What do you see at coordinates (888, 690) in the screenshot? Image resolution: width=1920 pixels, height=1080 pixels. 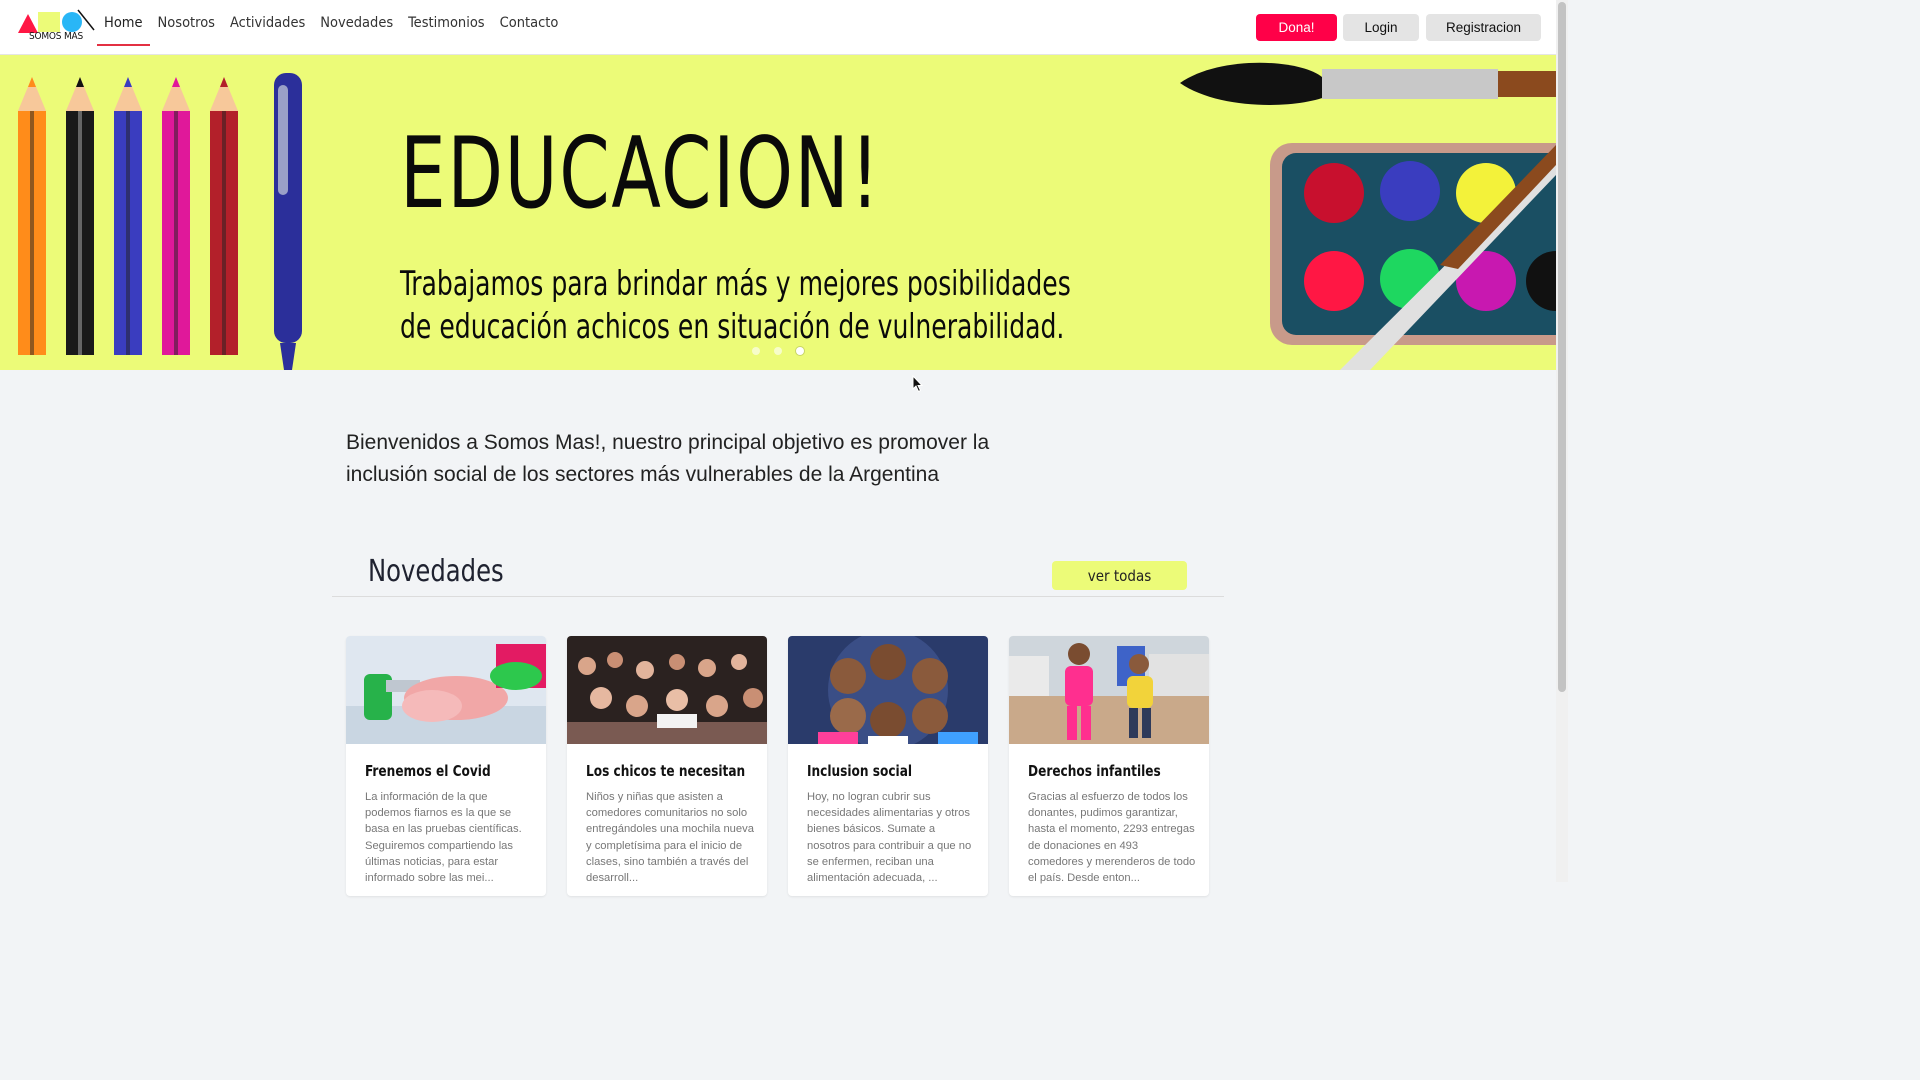 I see `children-circle-image` at bounding box center [888, 690].